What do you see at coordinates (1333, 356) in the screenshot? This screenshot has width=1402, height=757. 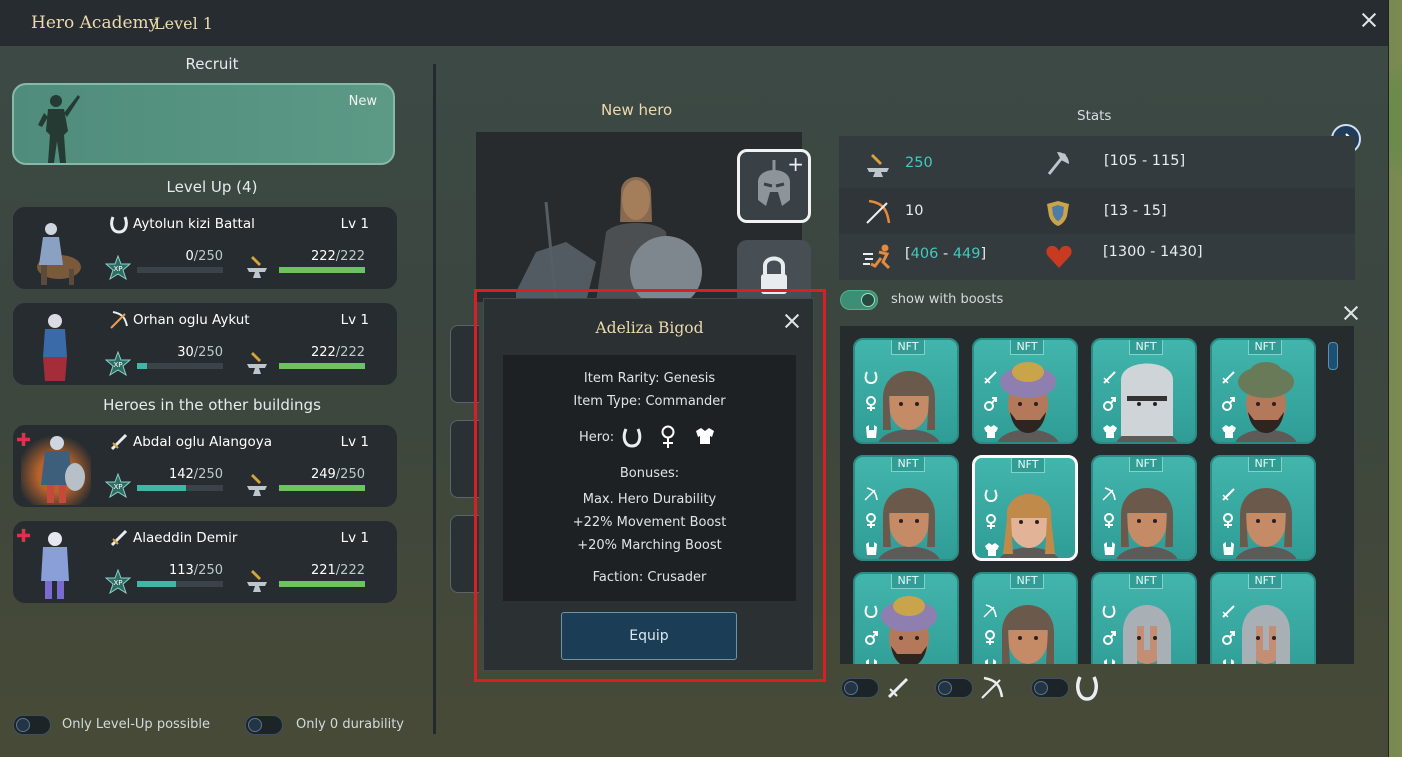 I see `grid-scrollbar` at bounding box center [1333, 356].